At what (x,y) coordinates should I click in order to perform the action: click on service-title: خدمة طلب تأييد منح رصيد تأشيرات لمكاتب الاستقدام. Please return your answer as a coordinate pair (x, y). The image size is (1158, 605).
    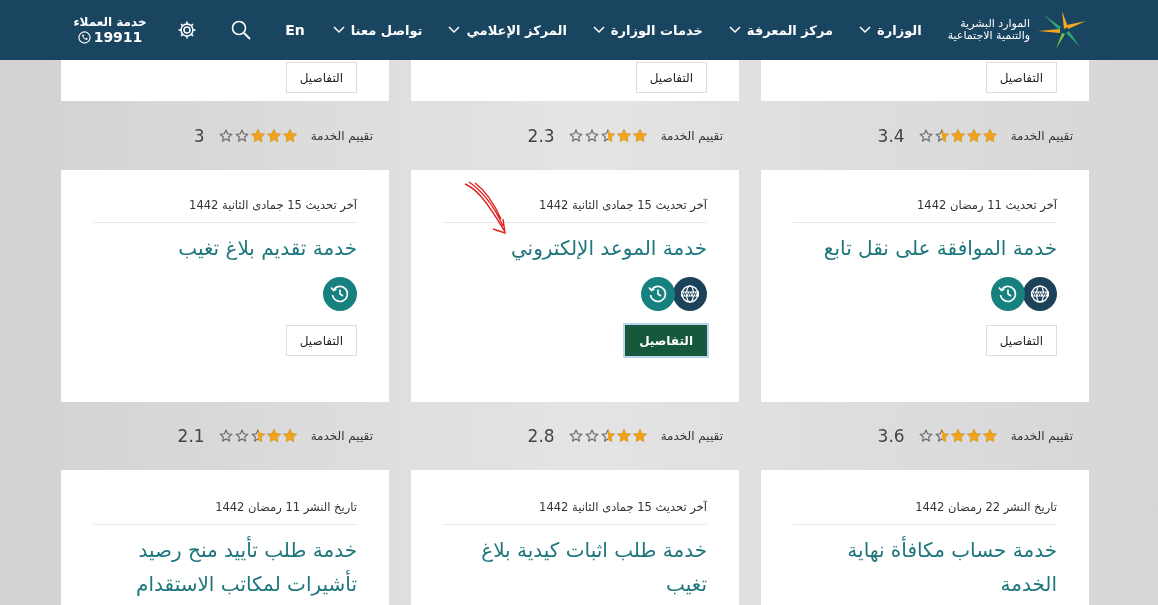
    Looking at the image, I should click on (225, 567).